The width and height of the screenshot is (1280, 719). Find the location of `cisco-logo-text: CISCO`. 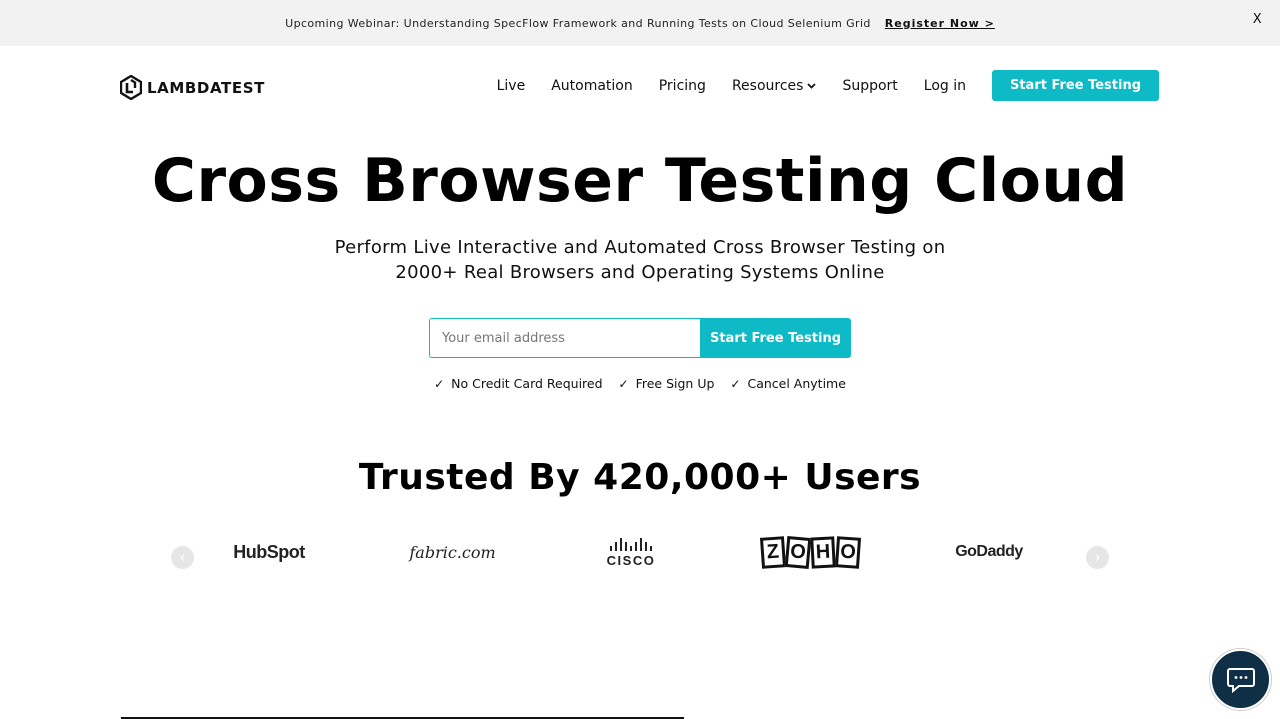

cisco-logo-text: CISCO is located at coordinates (631, 560).